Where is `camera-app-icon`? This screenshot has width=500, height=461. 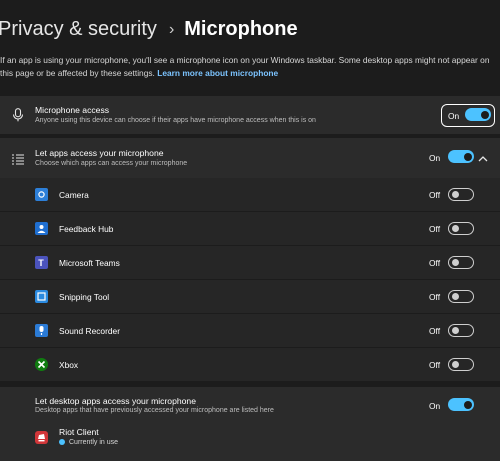 camera-app-icon is located at coordinates (41, 194).